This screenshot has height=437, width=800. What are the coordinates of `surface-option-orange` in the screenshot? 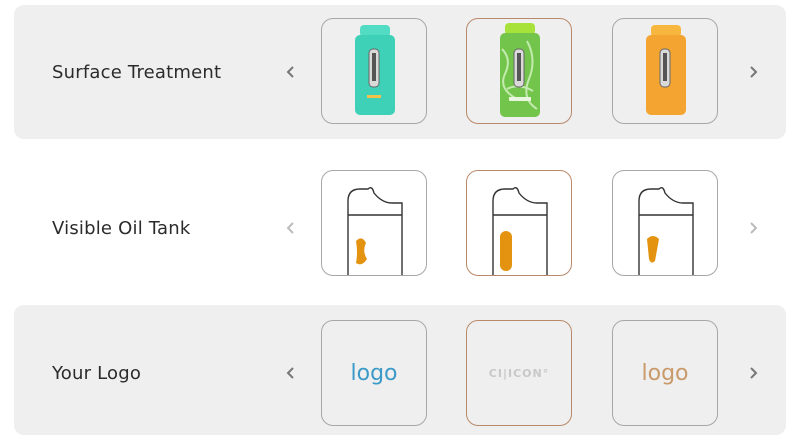 It's located at (665, 71).